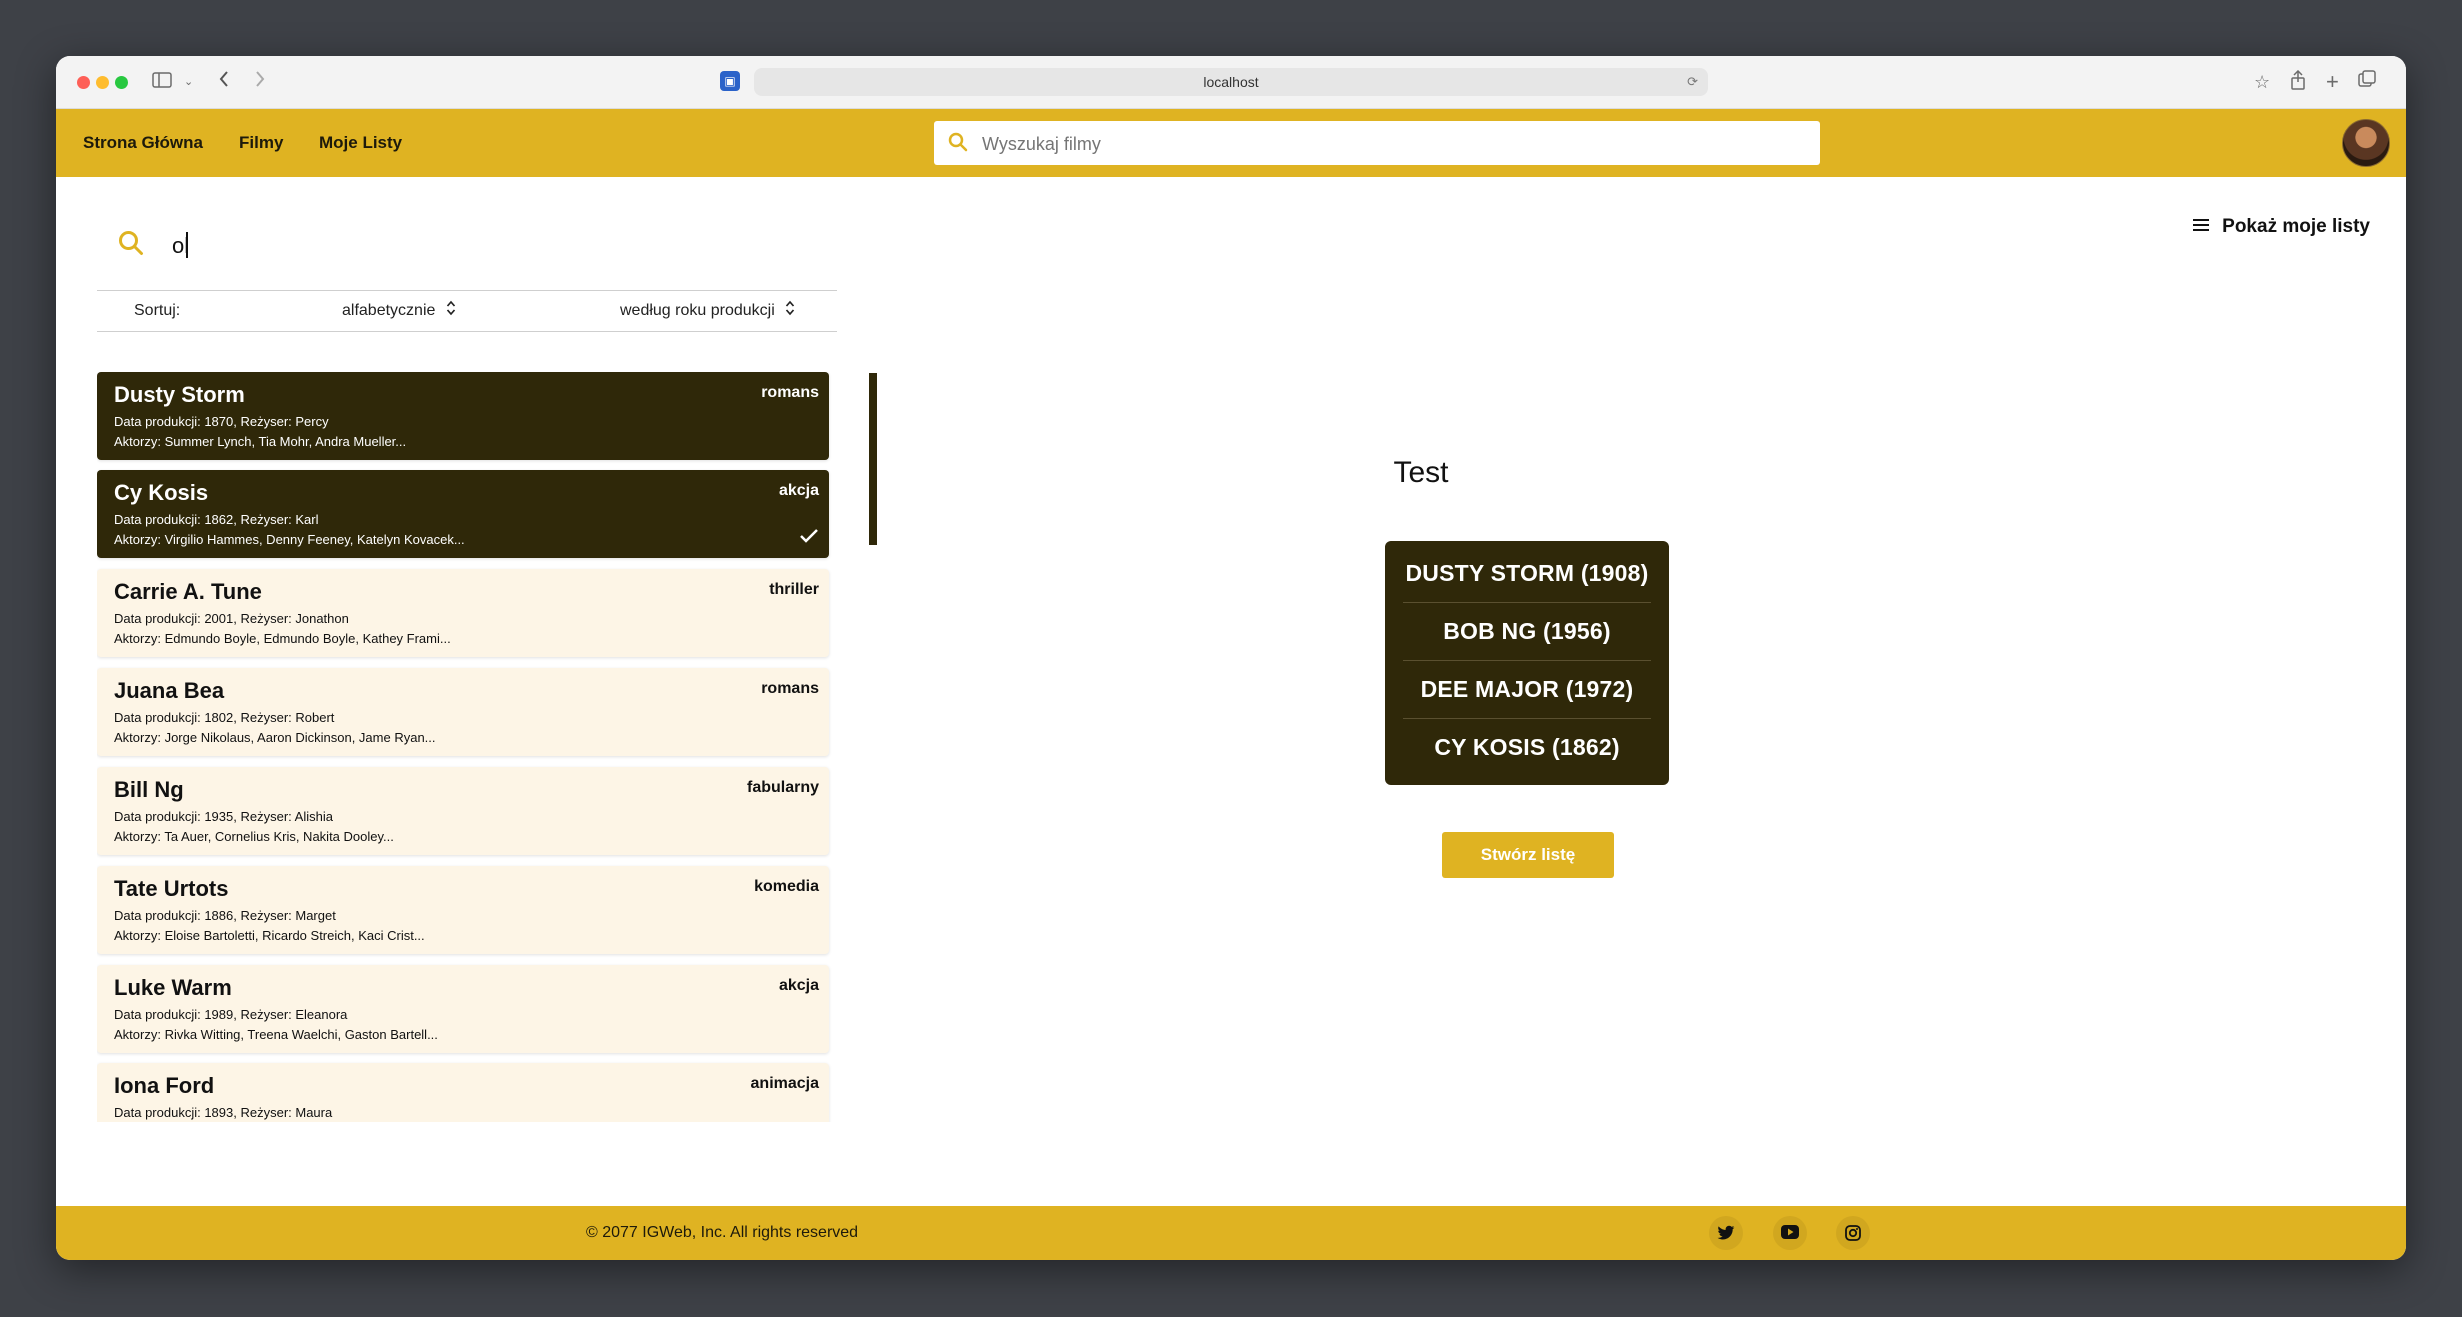 Image resolution: width=2462 pixels, height=1317 pixels. I want to click on footer: © 2077 IGWeb, Inc. All rights reserved, so click(1231, 1233).